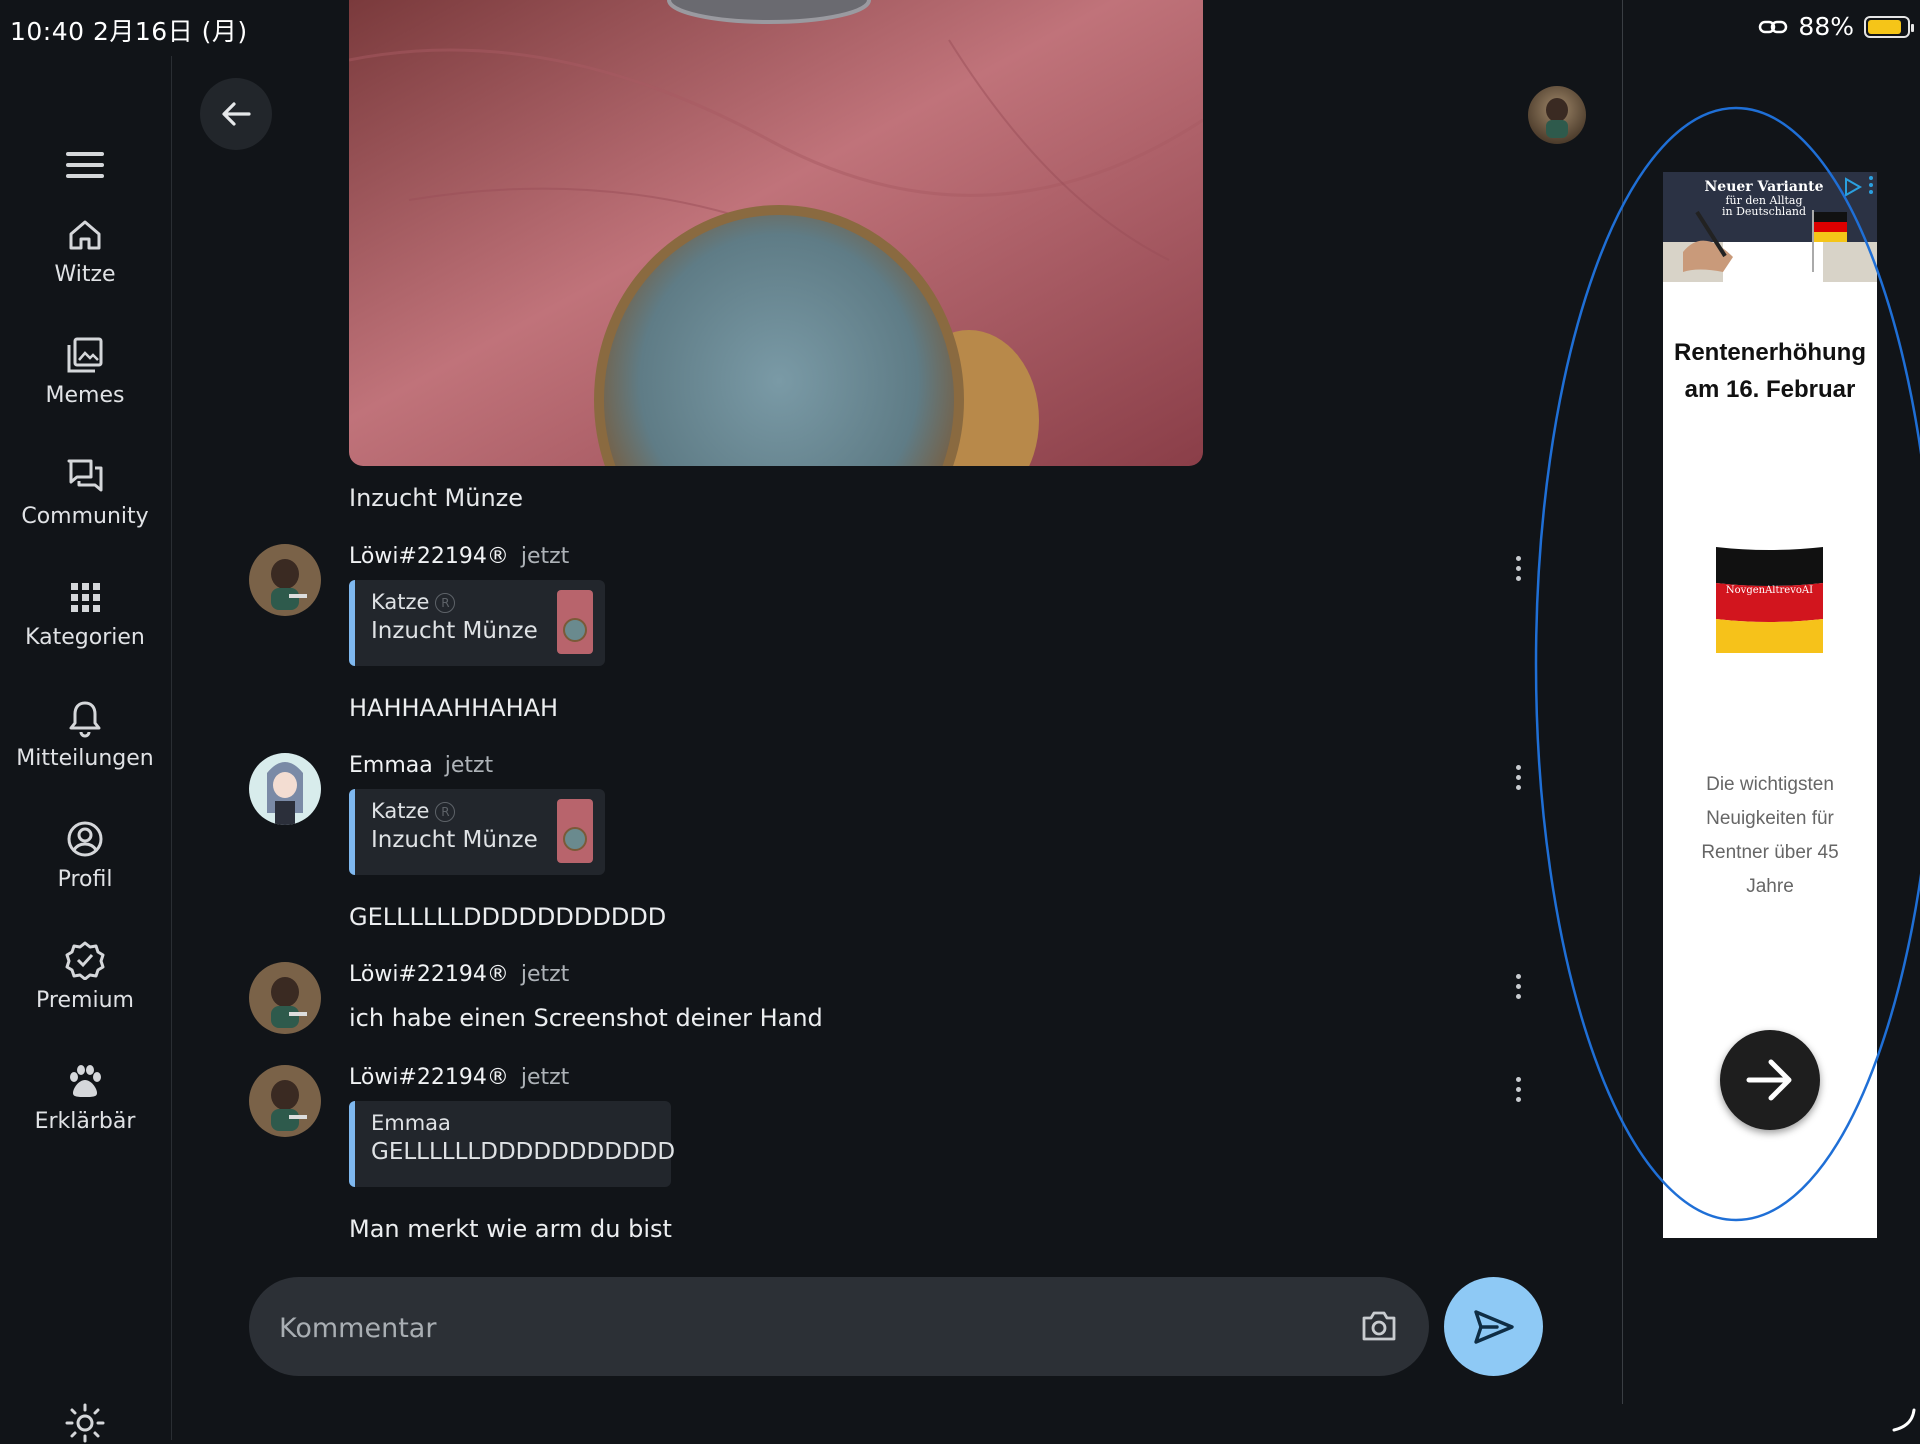  What do you see at coordinates (779, 1328) in the screenshot?
I see `comment-input` at bounding box center [779, 1328].